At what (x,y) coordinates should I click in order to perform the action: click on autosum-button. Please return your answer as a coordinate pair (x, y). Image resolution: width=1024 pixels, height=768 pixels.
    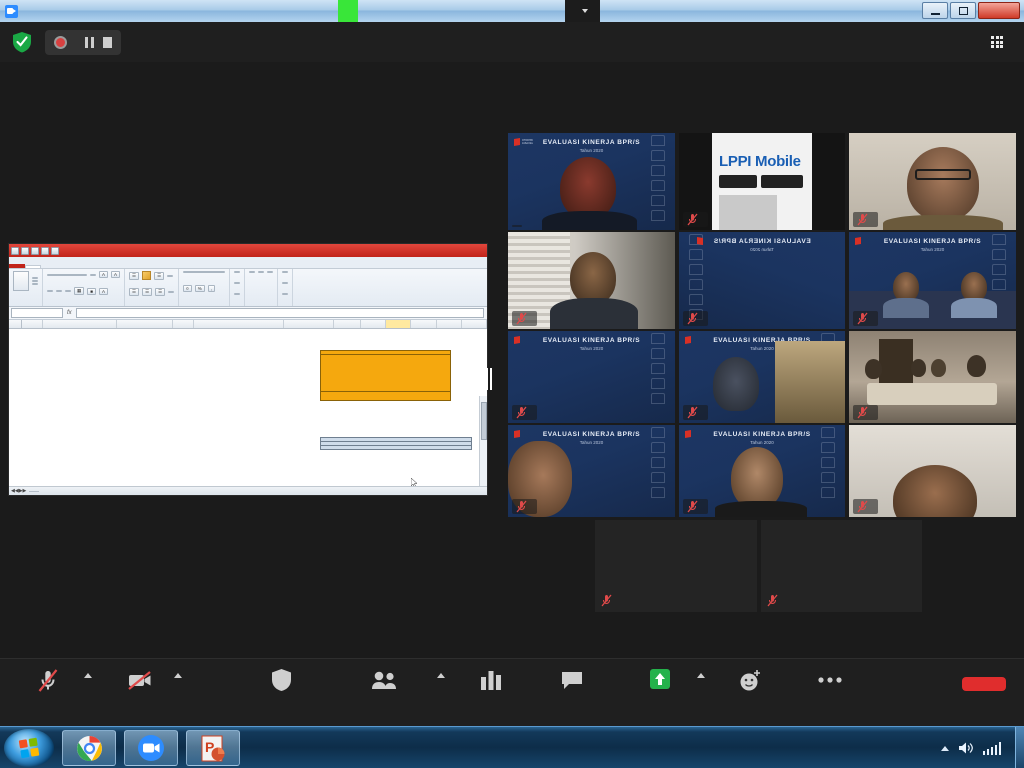
    Looking at the image, I should click on (285, 272).